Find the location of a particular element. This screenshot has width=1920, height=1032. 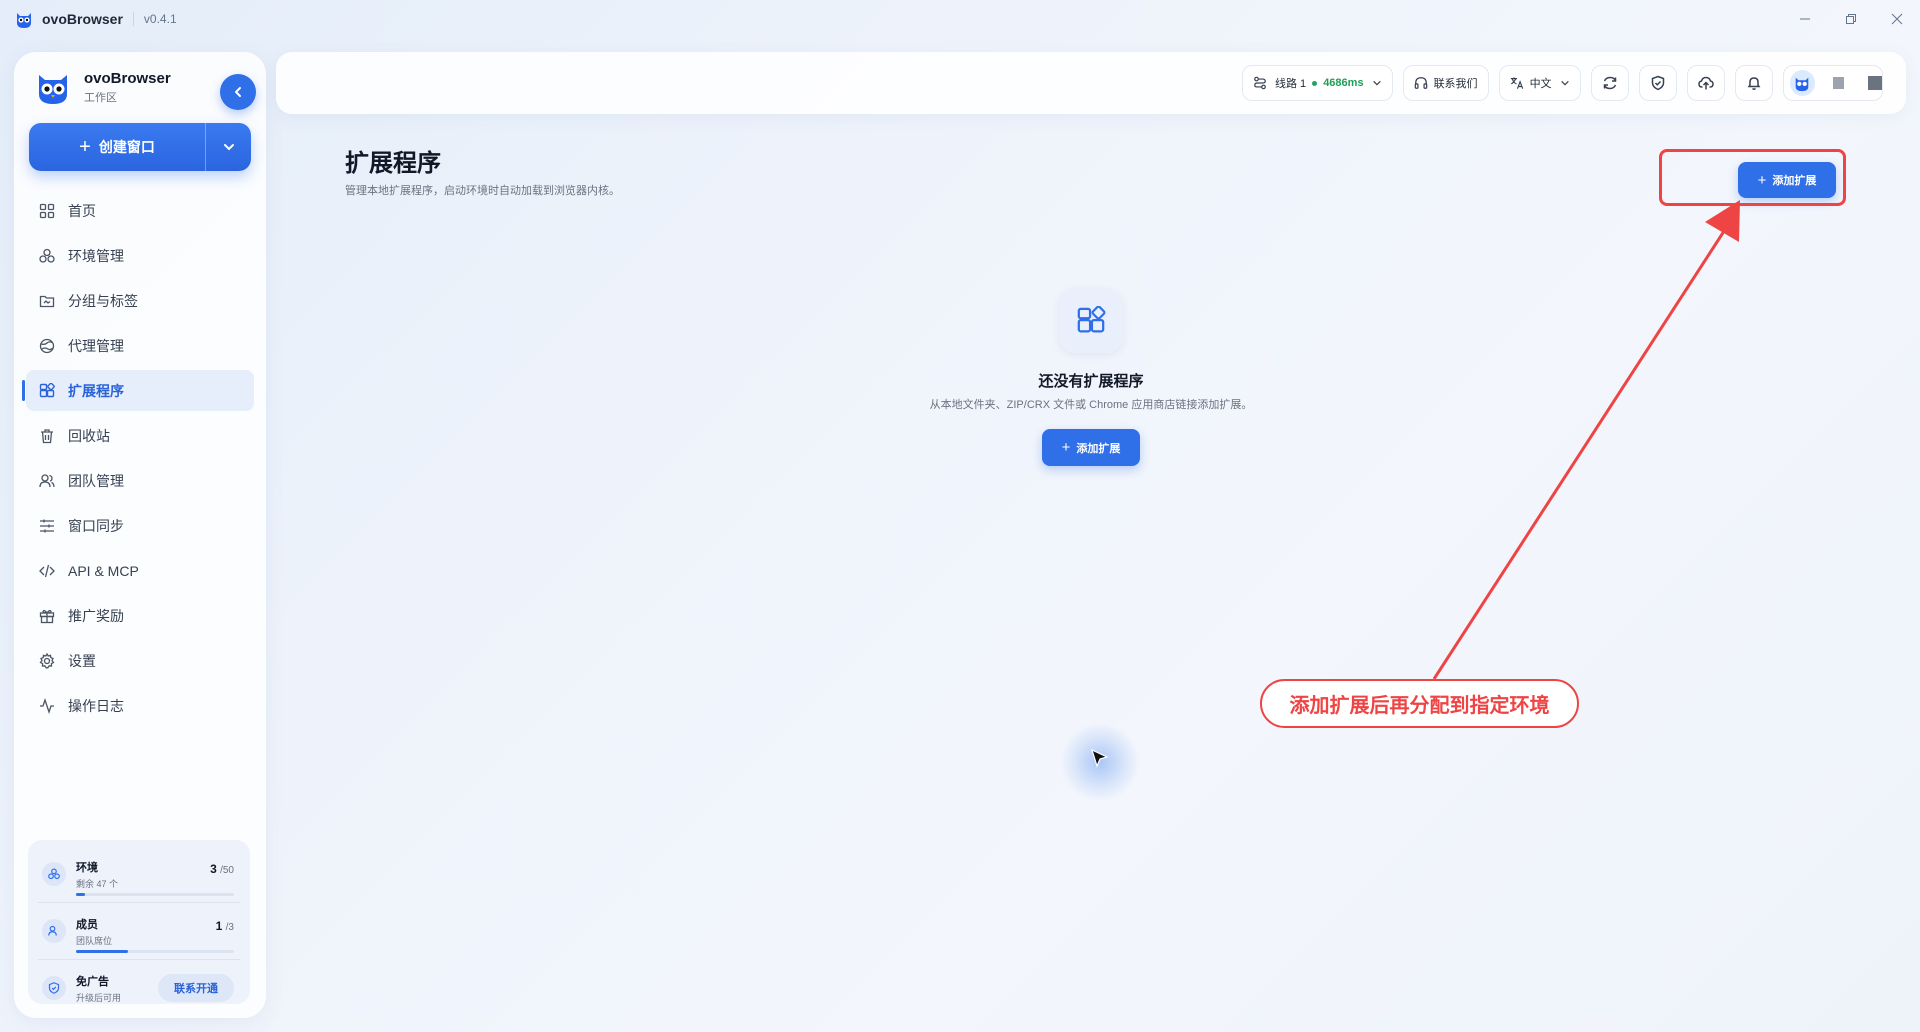

headset-icon is located at coordinates (1420, 83).